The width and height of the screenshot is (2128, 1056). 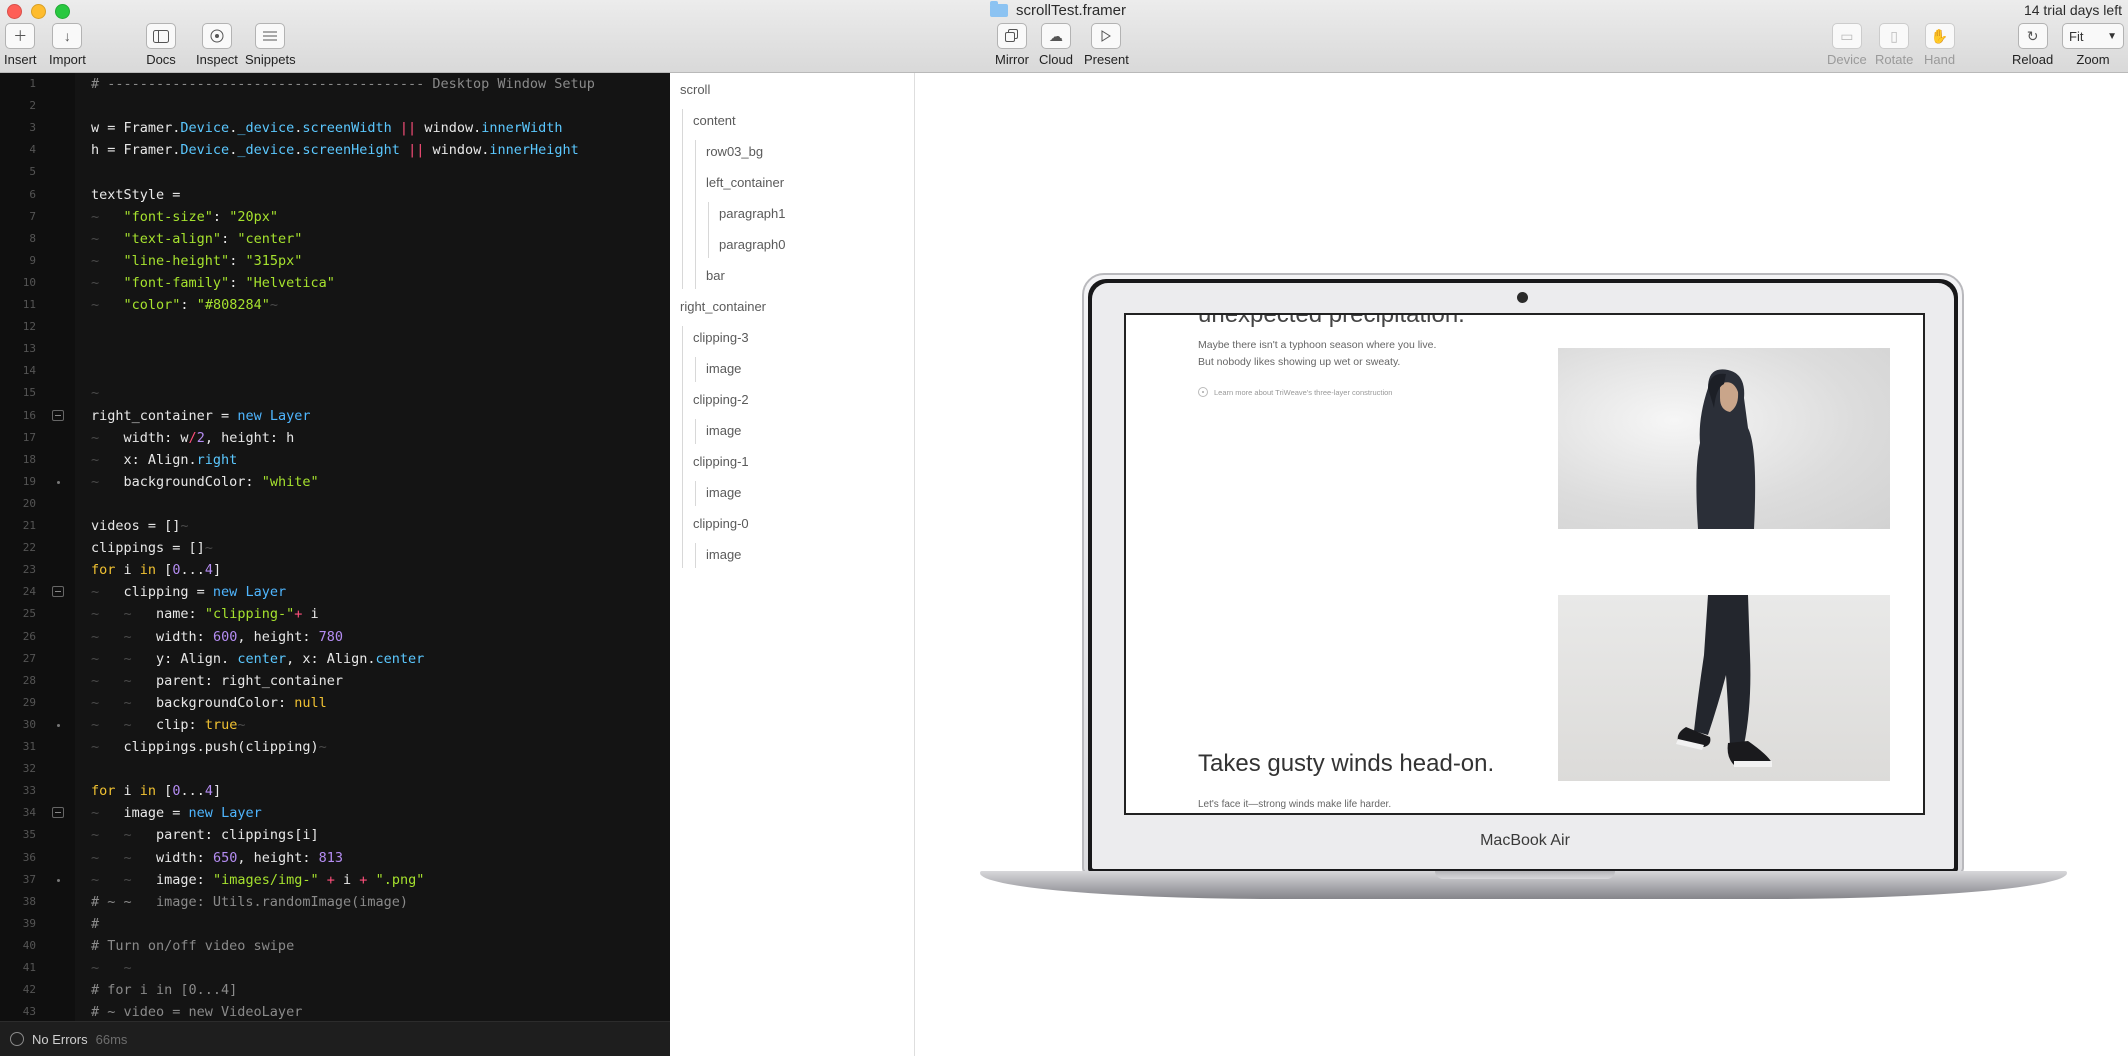 What do you see at coordinates (1894, 45) in the screenshot?
I see `rotate-button: ▯ Rotate` at bounding box center [1894, 45].